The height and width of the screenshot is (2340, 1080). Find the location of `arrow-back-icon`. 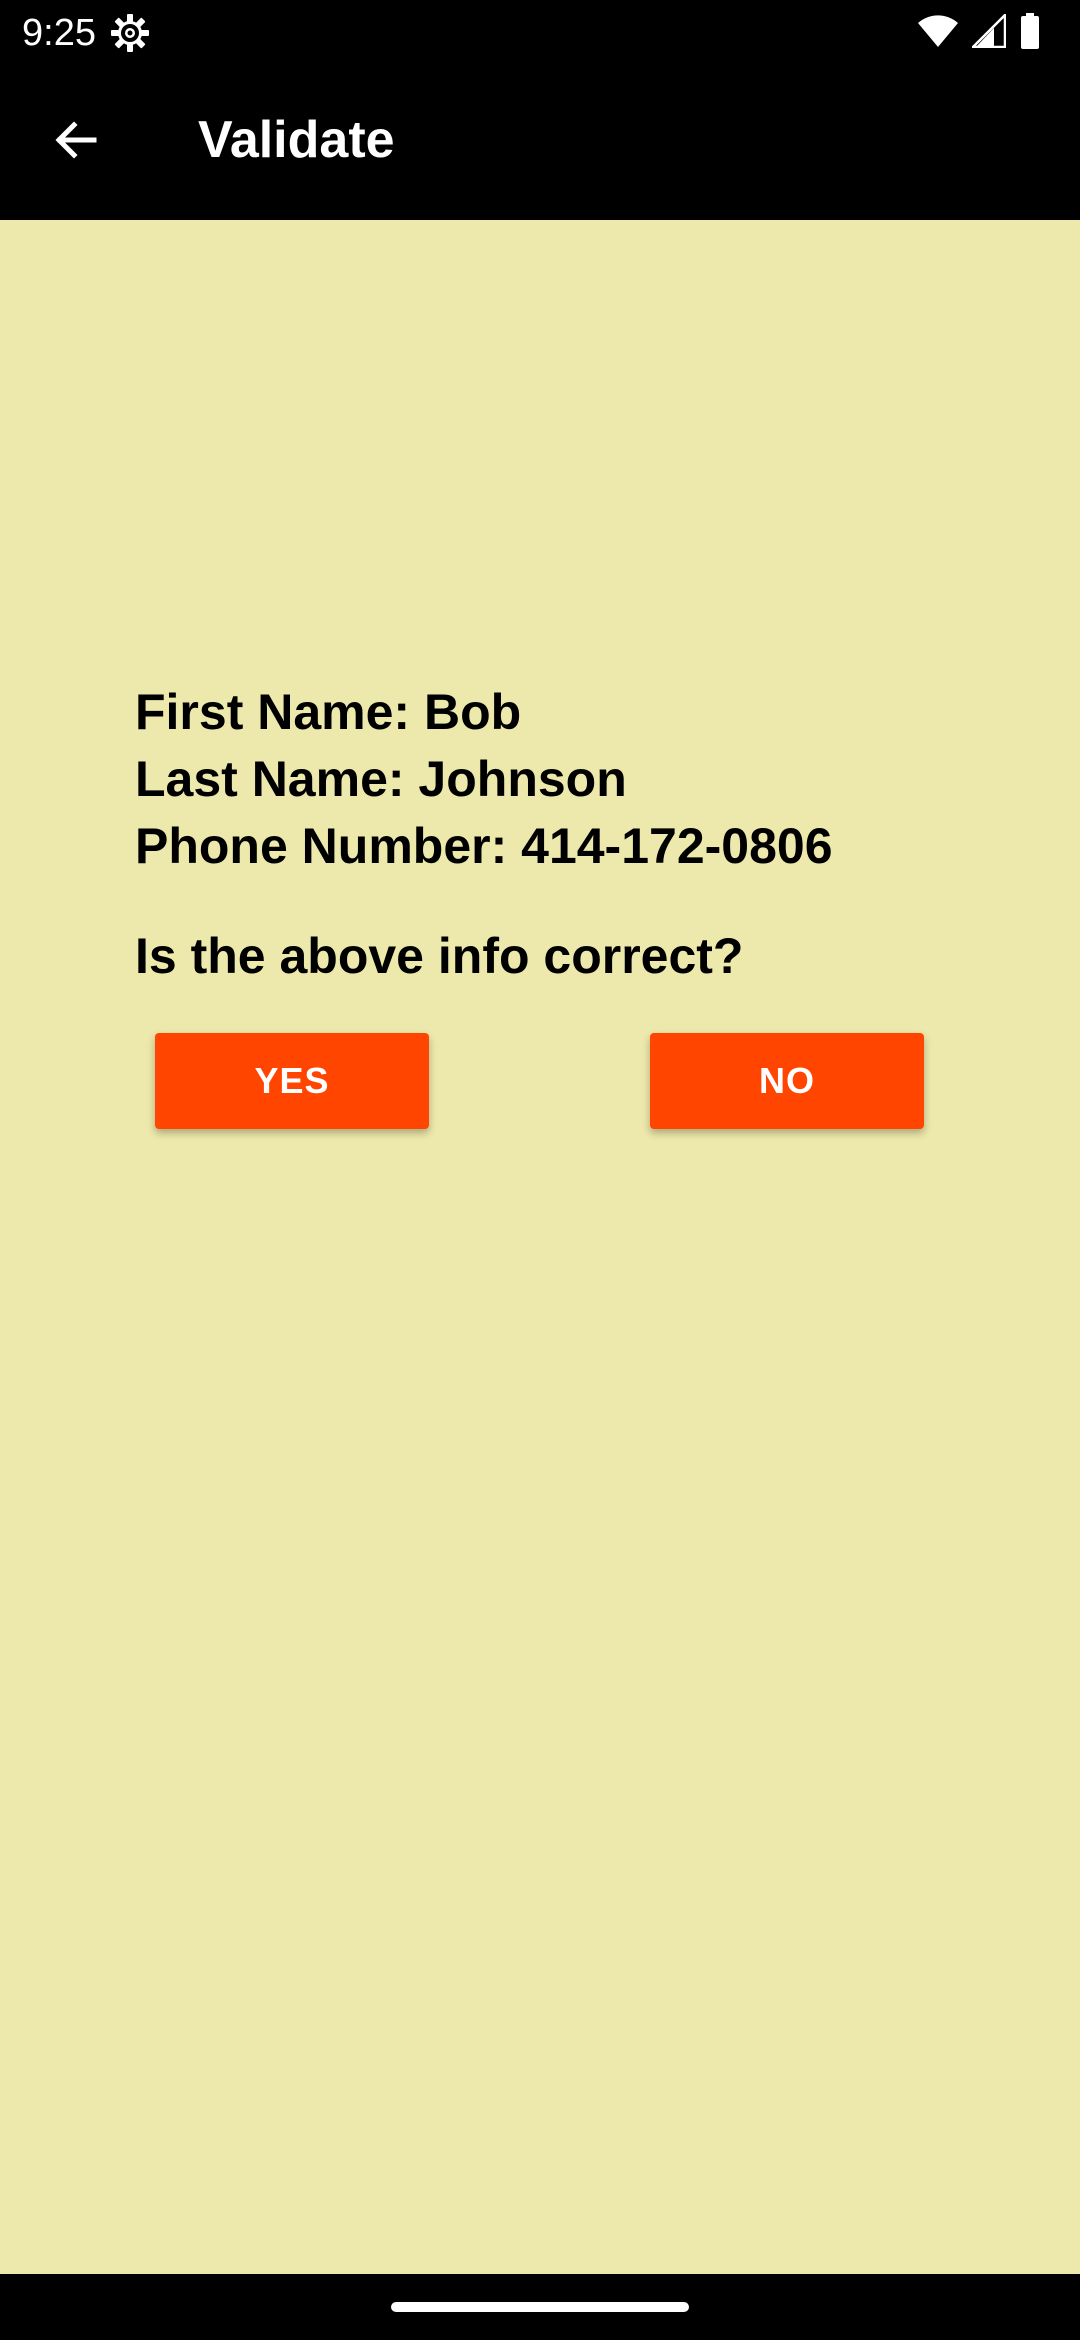

arrow-back-icon is located at coordinates (76, 142).